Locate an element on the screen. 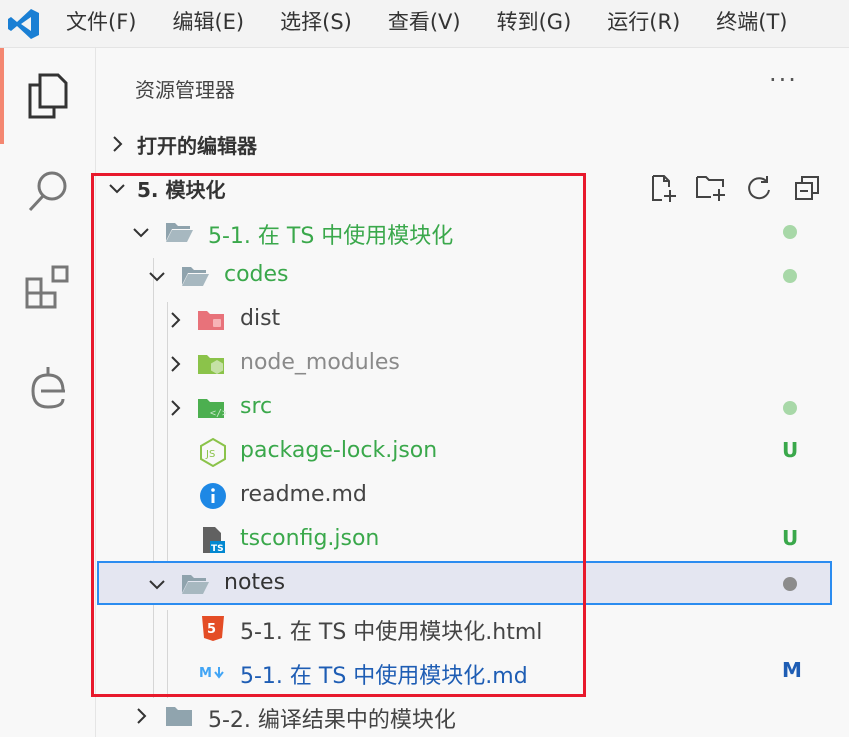  tree-item-label: package-lock.json is located at coordinates (339, 450).